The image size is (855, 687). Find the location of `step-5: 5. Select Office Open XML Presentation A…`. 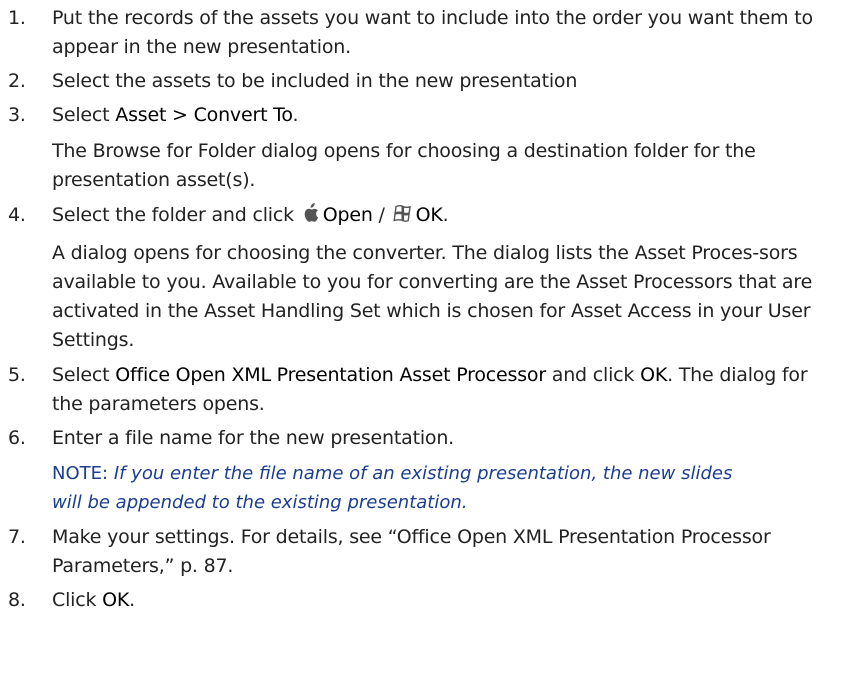

step-5: 5. Select Office Open XML Presentation A… is located at coordinates (427, 390).